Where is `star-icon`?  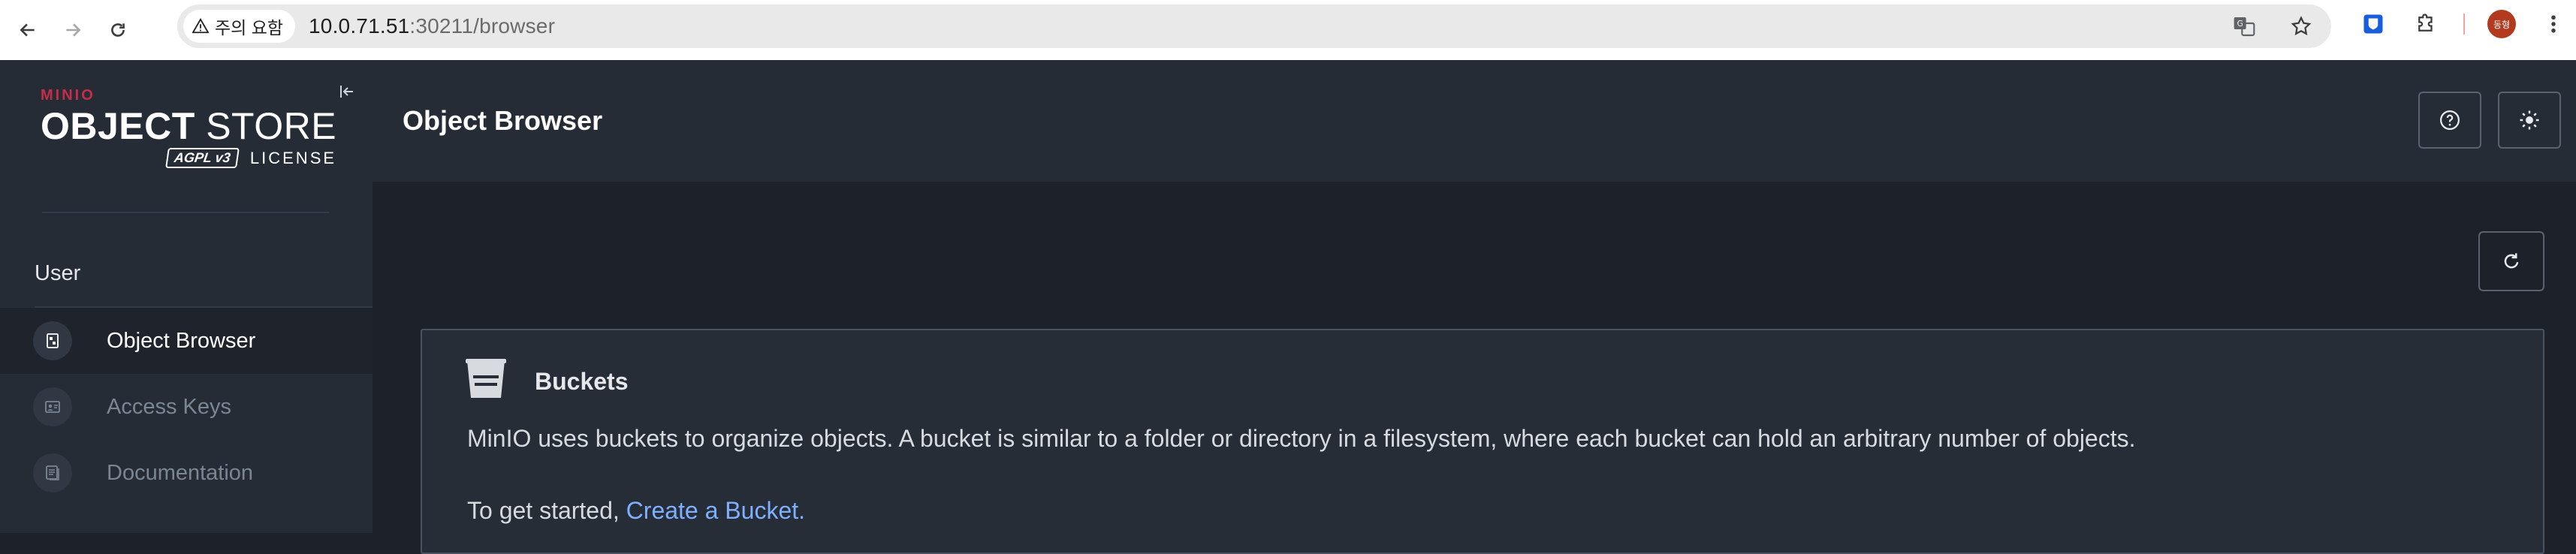
star-icon is located at coordinates (2301, 25).